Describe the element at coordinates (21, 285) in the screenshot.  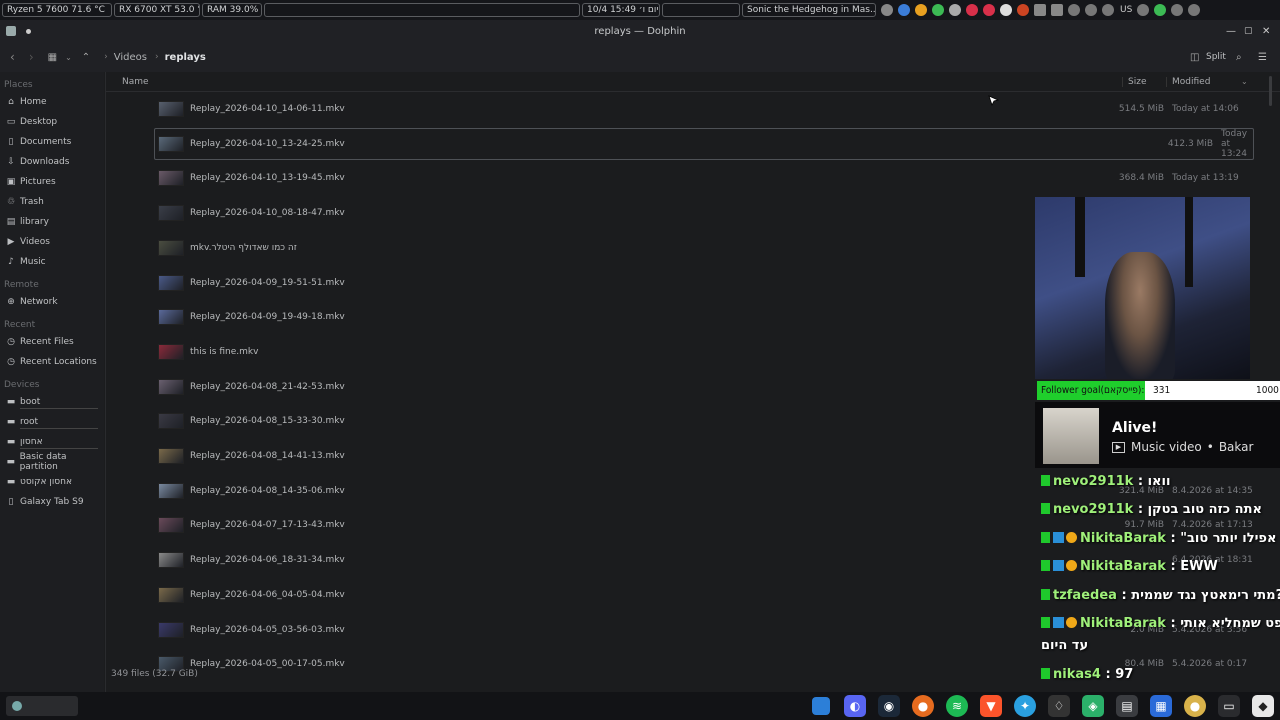
I see `section-header-remote: Remote` at that location.